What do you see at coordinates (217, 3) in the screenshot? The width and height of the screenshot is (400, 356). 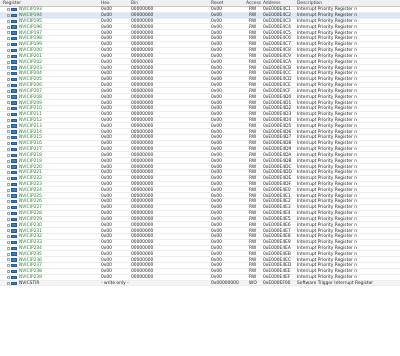 I see `header-reset: Reset` at bounding box center [217, 3].